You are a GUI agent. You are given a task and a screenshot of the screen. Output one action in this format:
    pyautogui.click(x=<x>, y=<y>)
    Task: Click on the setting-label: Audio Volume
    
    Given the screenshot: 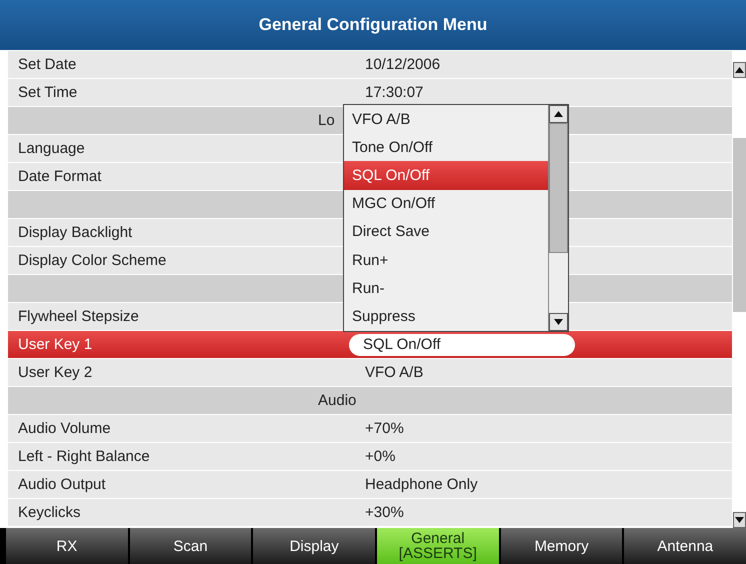 What is the action you would take?
    pyautogui.click(x=64, y=428)
    